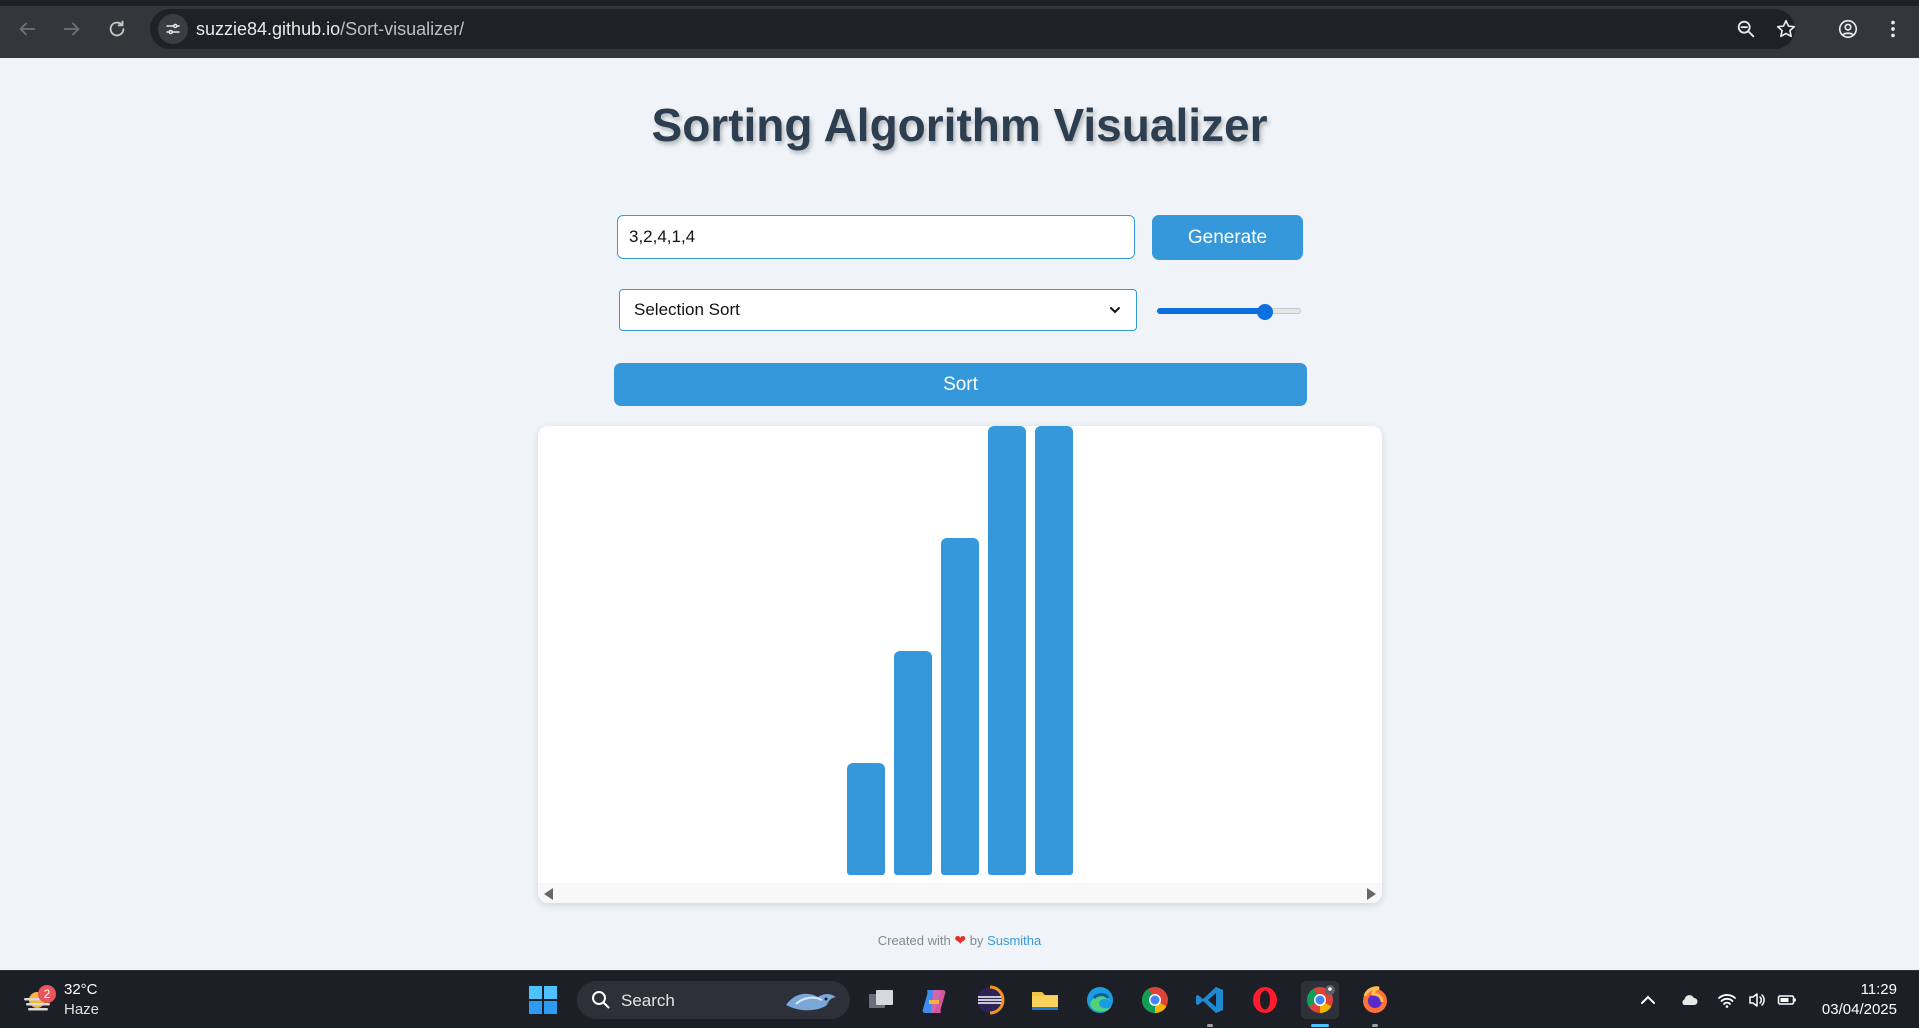 The height and width of the screenshot is (1028, 1919). Describe the element at coordinates (959, 999) in the screenshot. I see `taskbar: 2 32°C Haze Search 11:29 03/04/2025` at that location.